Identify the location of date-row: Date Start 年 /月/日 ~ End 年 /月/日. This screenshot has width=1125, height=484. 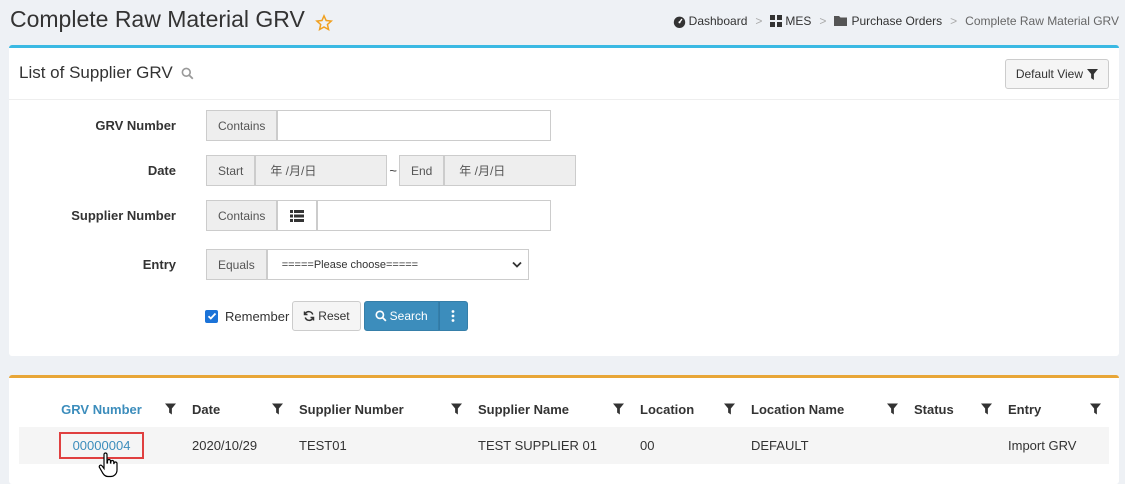
(293, 170).